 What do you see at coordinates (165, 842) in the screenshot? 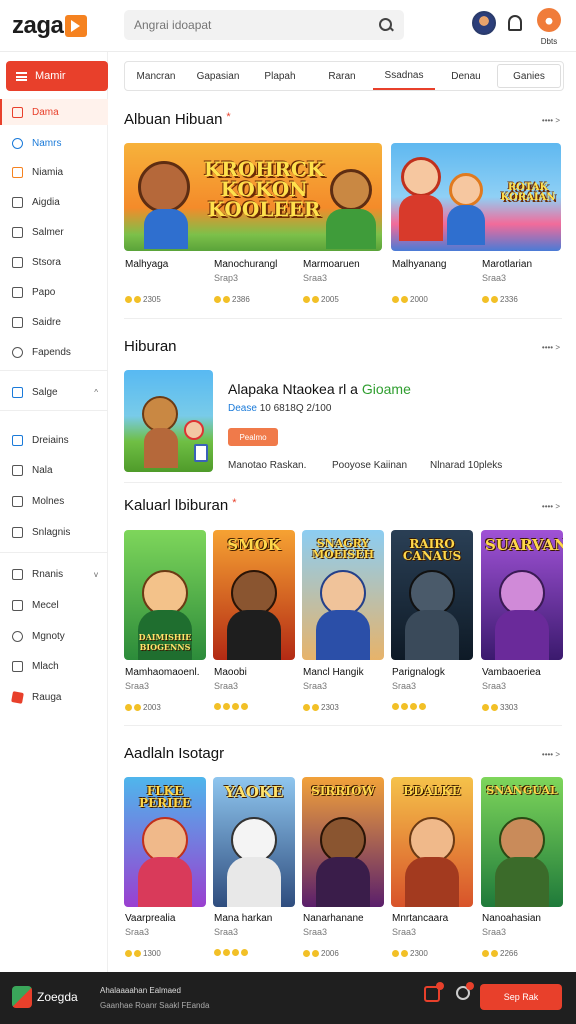
I see `game-tile: FLKE PERIEE` at bounding box center [165, 842].